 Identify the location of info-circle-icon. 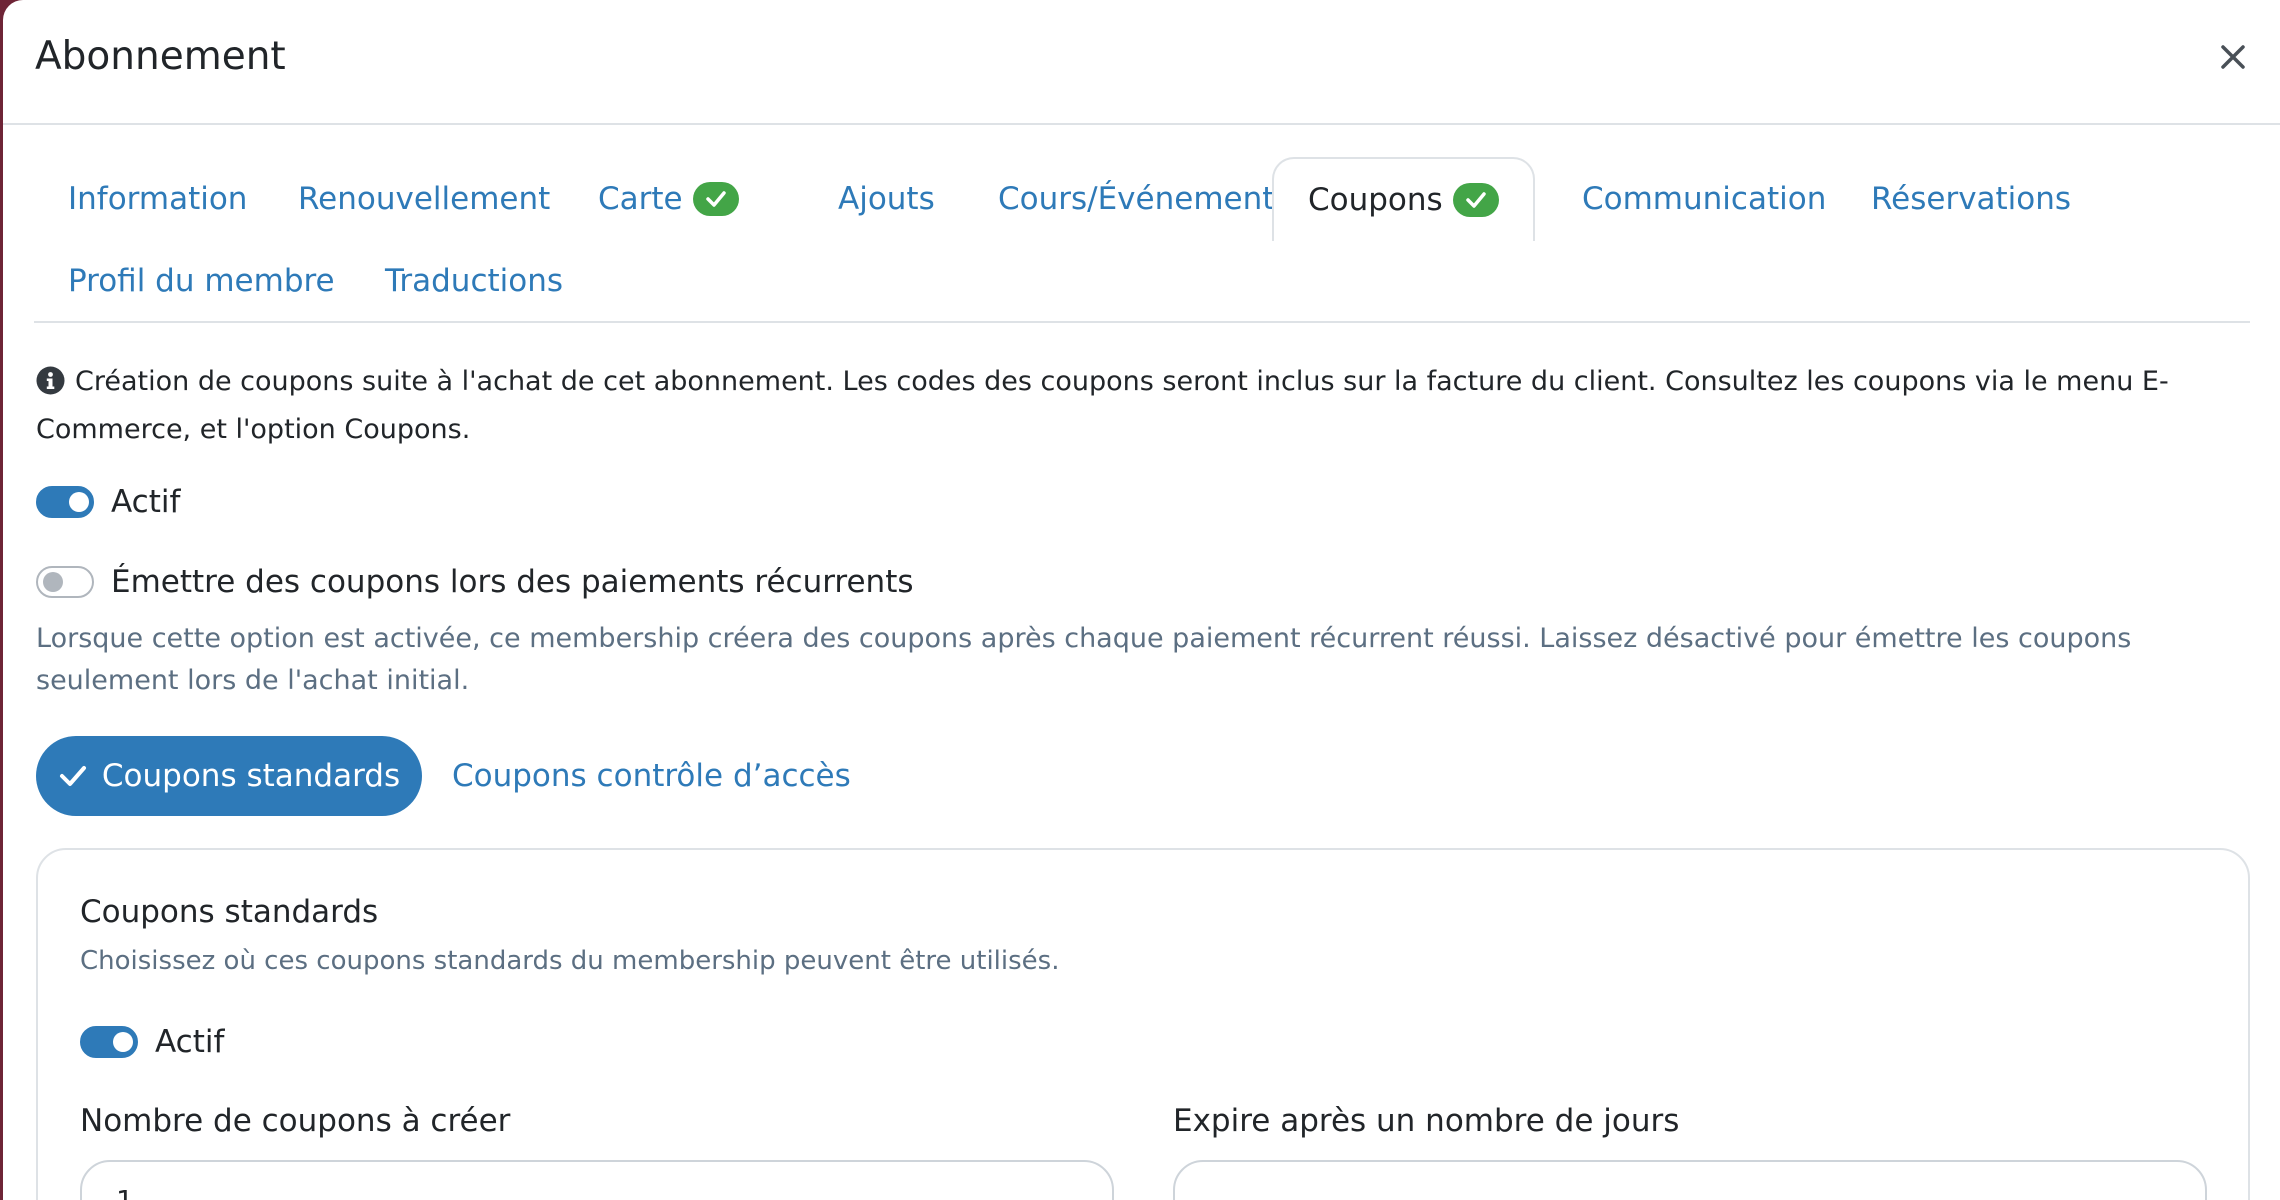
(50, 380).